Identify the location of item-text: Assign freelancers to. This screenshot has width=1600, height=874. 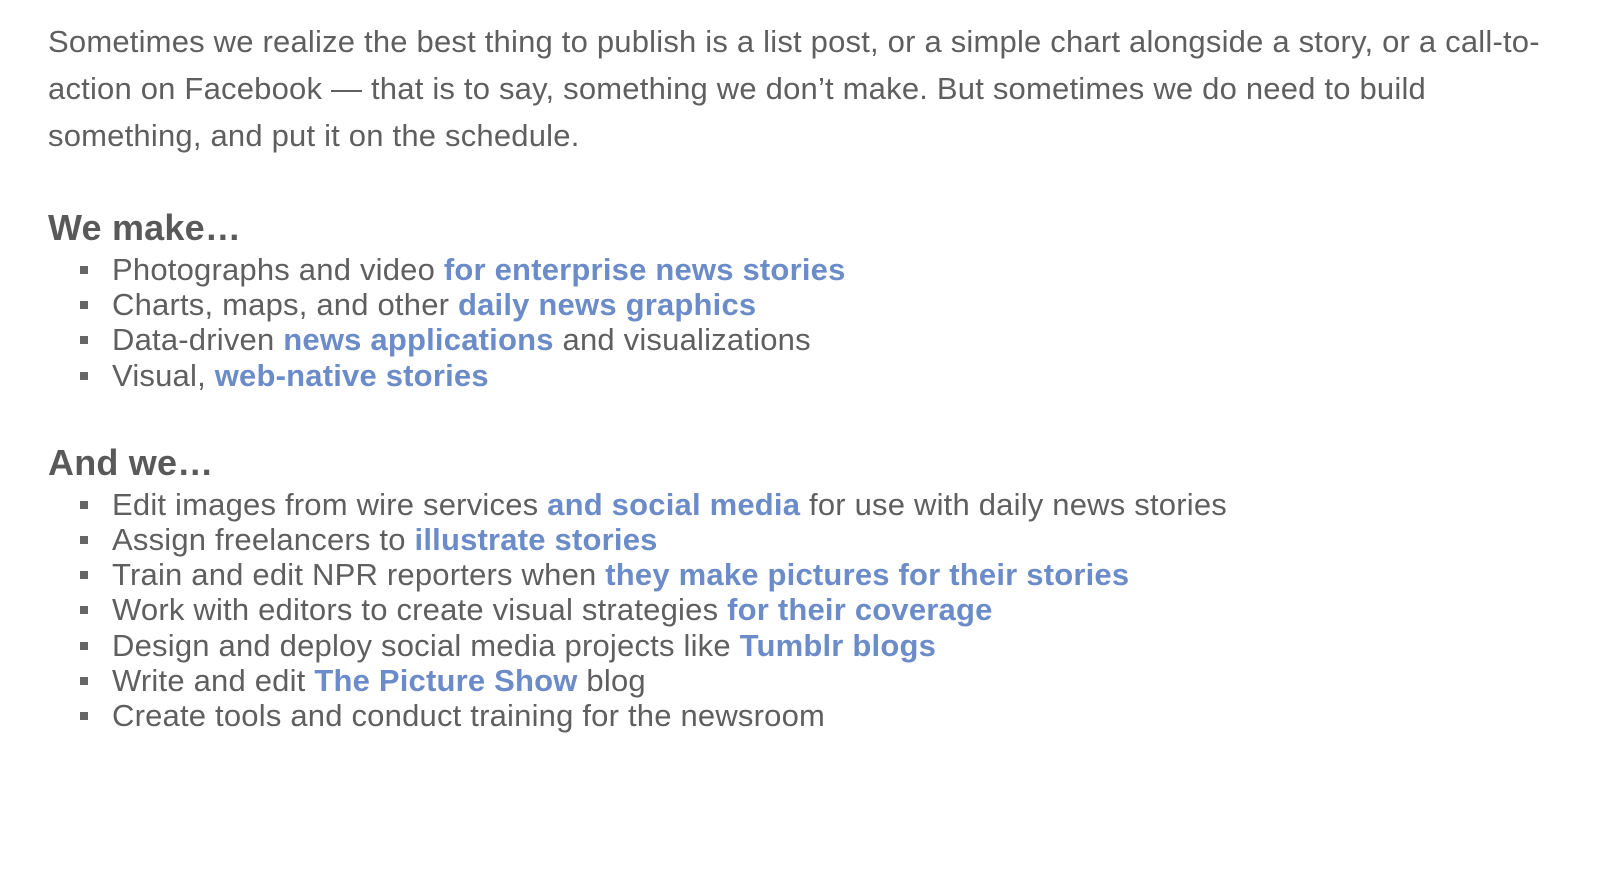
(263, 540).